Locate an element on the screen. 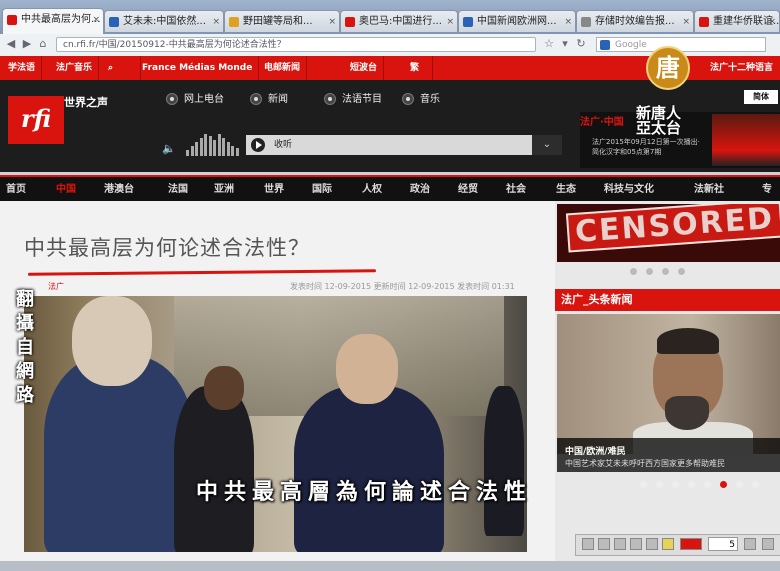  tab-4: 中国新闻欧洲网... × is located at coordinates (517, 21).